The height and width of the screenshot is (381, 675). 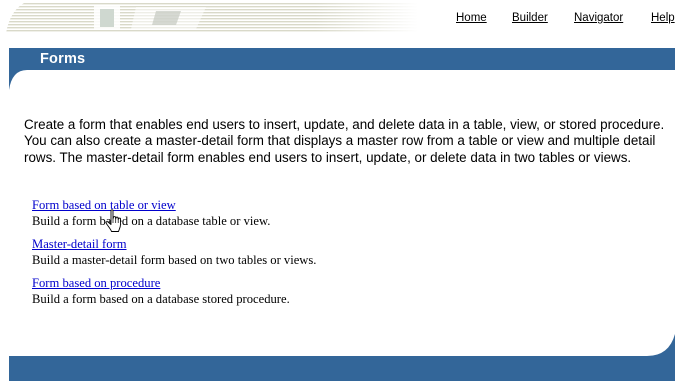 I want to click on form-procedure-link: Form based on procedure, so click(x=96, y=283).